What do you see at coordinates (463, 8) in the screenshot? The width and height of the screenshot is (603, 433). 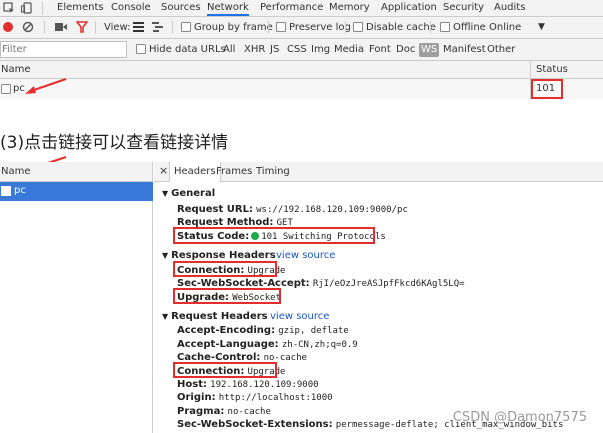 I see `tab-security: Security` at bounding box center [463, 8].